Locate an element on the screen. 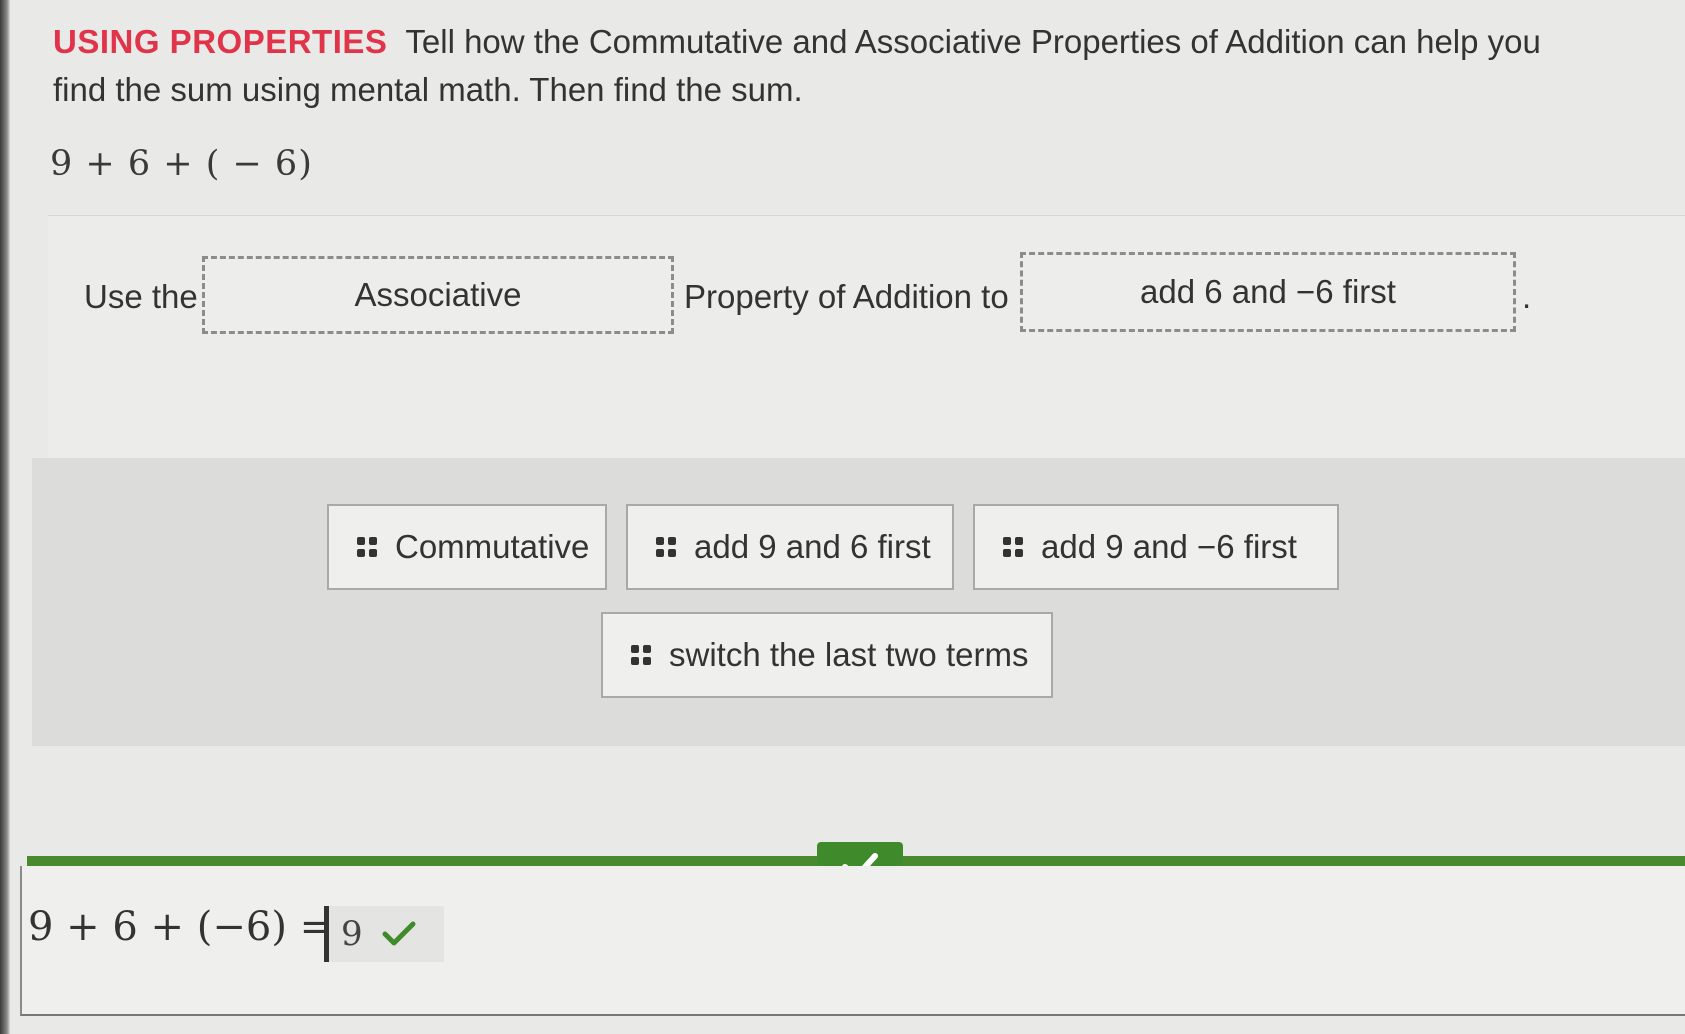 Image resolution: width=1685 pixels, height=1034 pixels. tile-switch-last-two: switch the last two terms is located at coordinates (827, 655).